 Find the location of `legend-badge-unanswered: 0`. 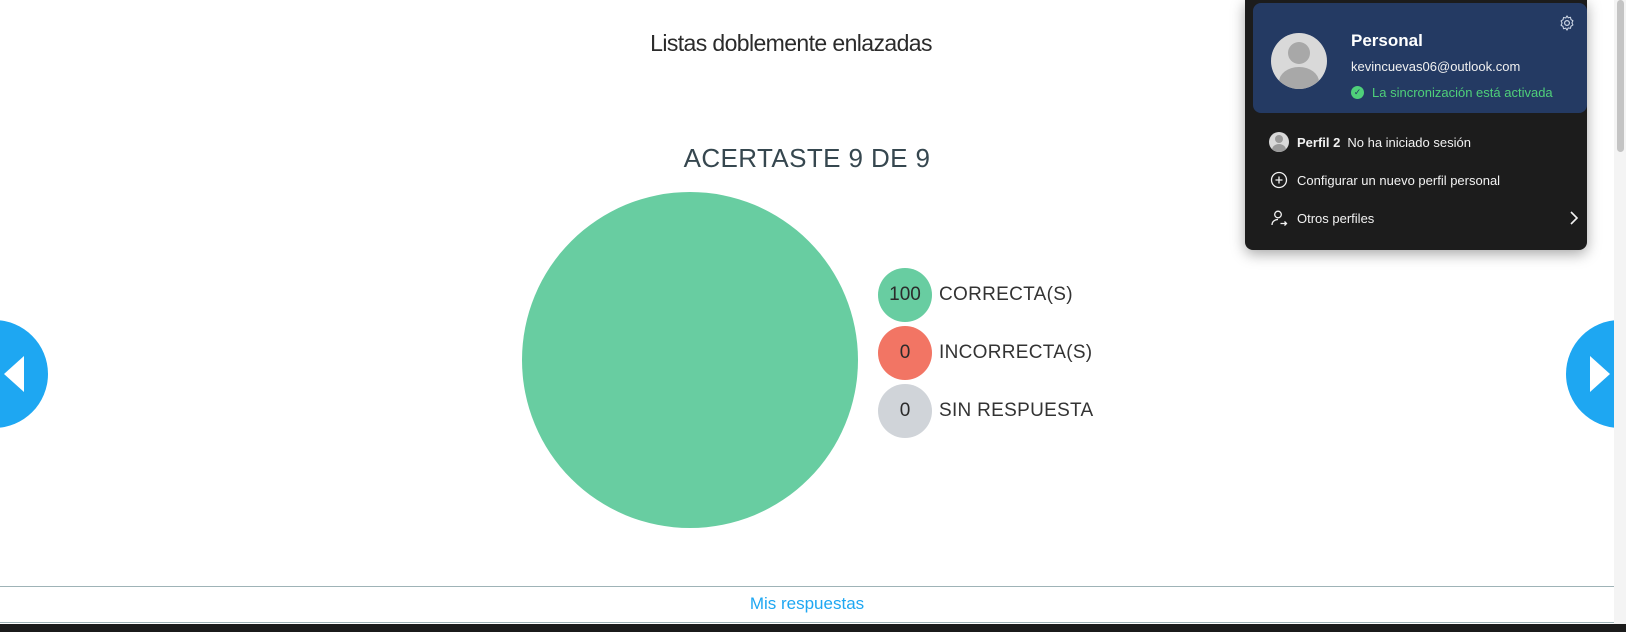

legend-badge-unanswered: 0 is located at coordinates (905, 411).